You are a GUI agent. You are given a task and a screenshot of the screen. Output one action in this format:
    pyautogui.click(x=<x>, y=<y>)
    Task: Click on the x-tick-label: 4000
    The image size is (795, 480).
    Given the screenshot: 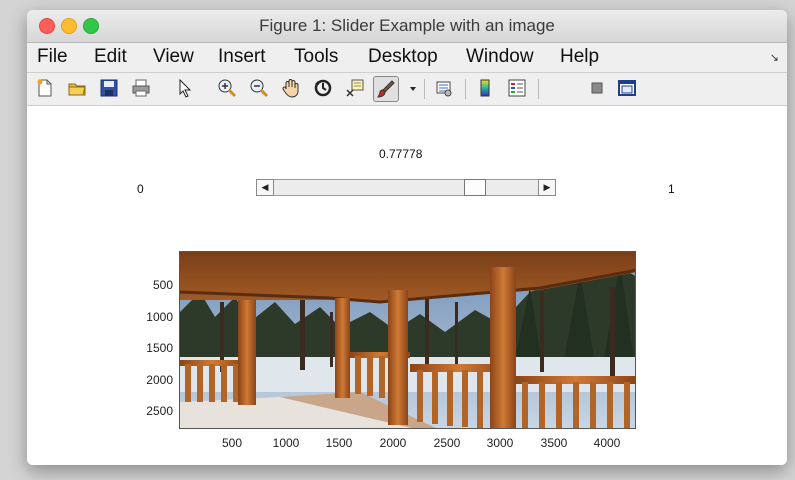 What is the action you would take?
    pyautogui.click(x=607, y=443)
    